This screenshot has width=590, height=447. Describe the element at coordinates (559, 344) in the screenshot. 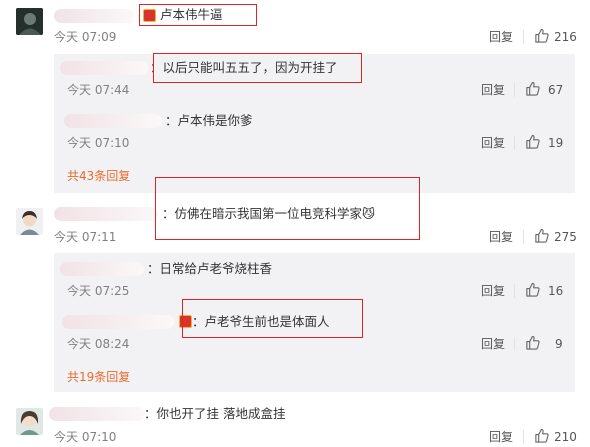

I see `like-count: 9` at that location.